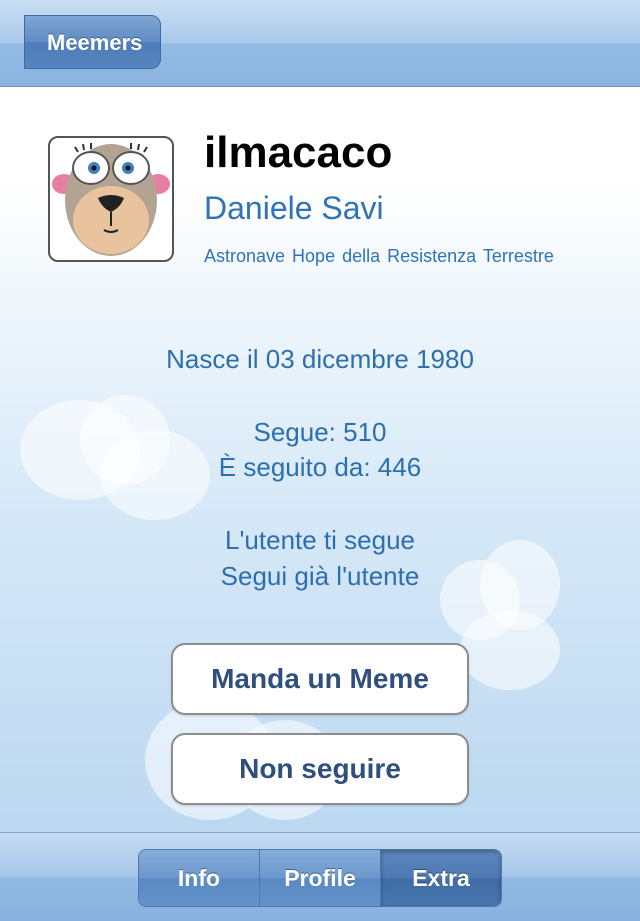  I want to click on navigation-bar: Meemers, so click(320, 43).